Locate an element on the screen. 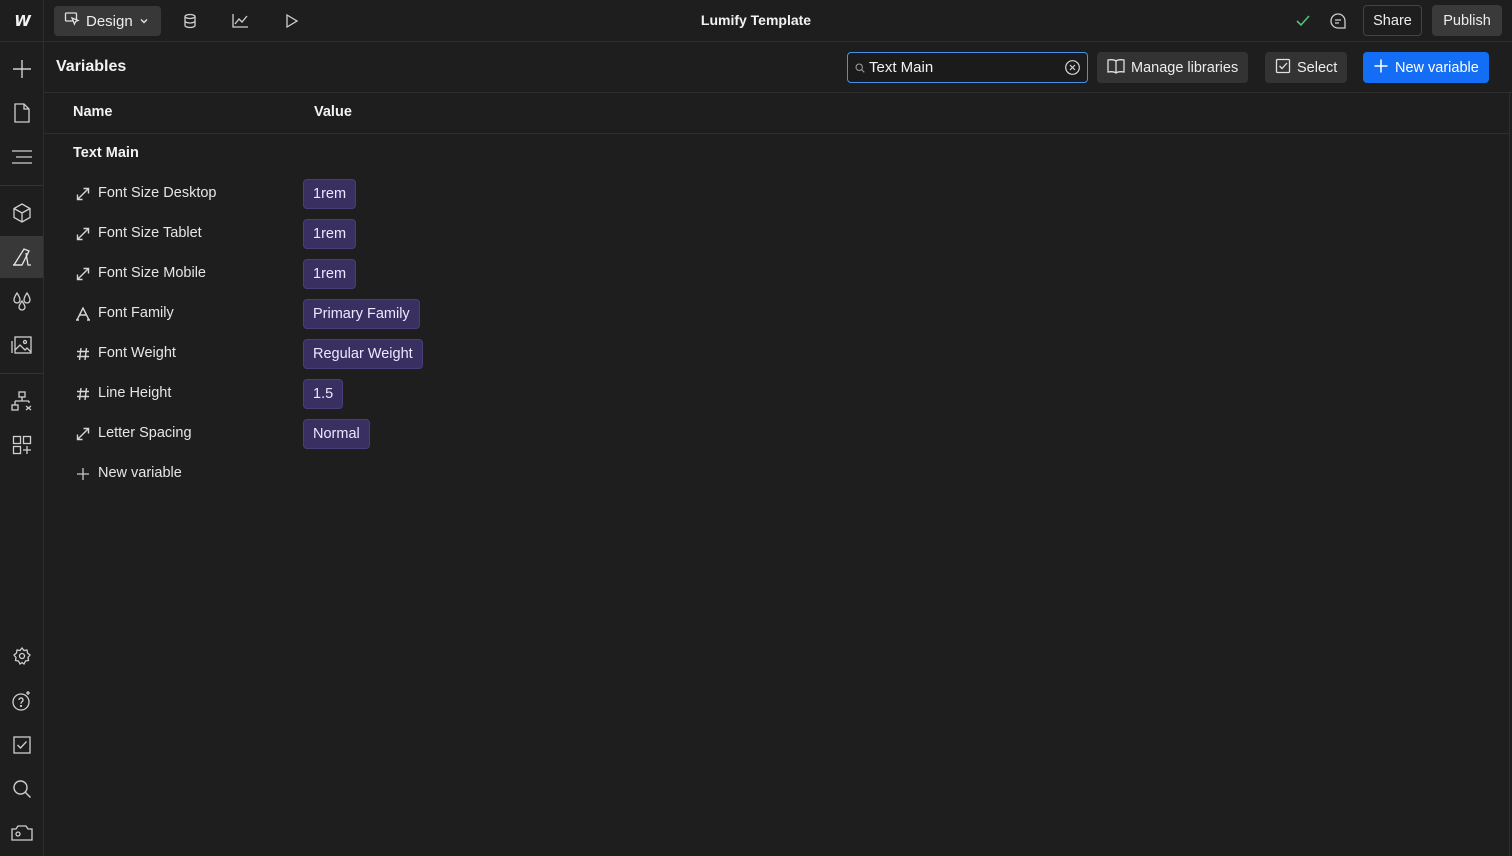  new-variable-button: New variable is located at coordinates (1426, 67).